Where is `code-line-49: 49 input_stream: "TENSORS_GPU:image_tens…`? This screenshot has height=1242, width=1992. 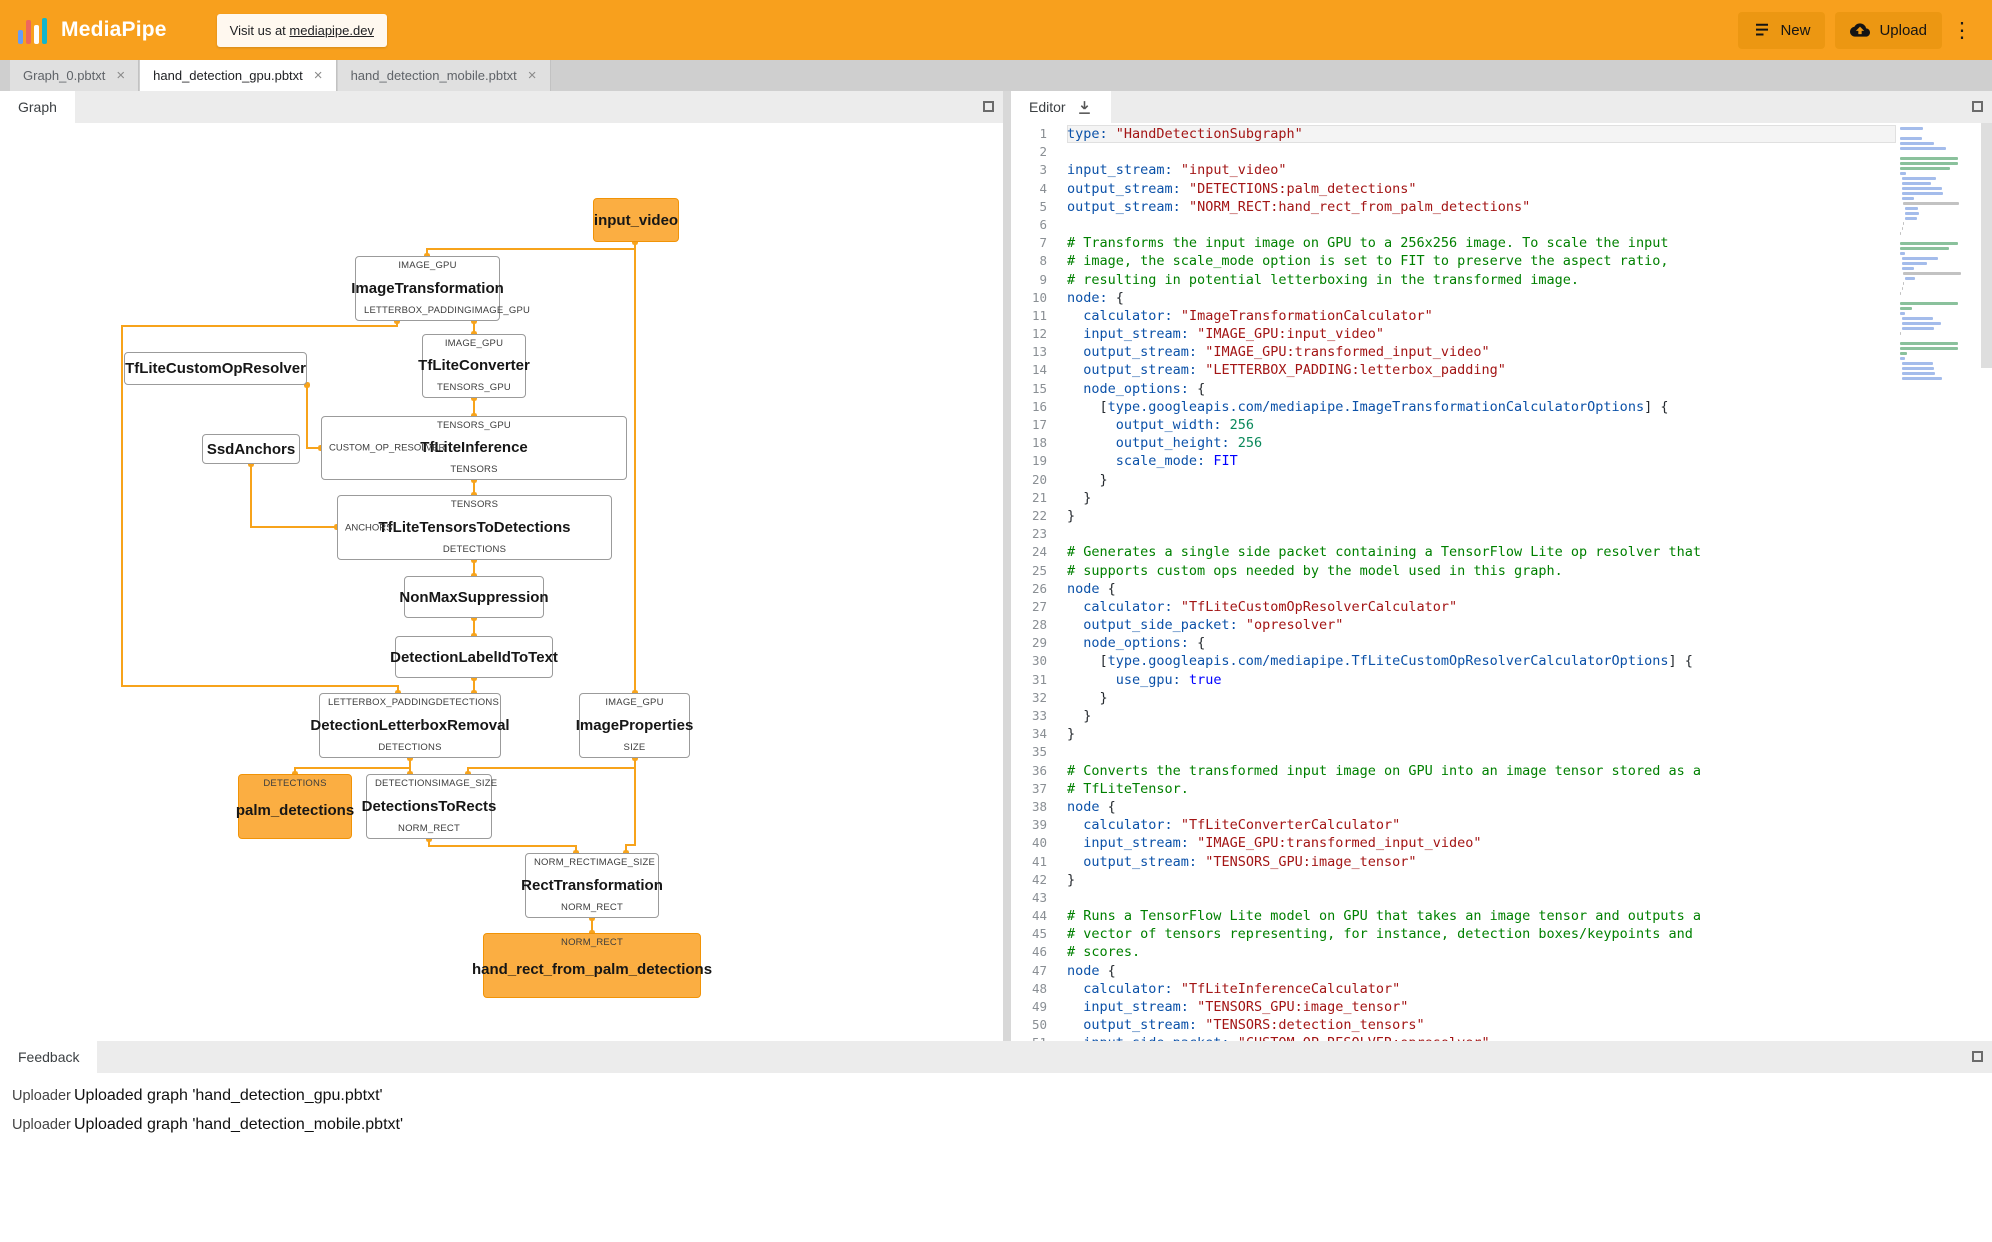
code-line-49: 49 input_stream: "TENSORS_GPU:image_tens… is located at coordinates (1453, 1007).